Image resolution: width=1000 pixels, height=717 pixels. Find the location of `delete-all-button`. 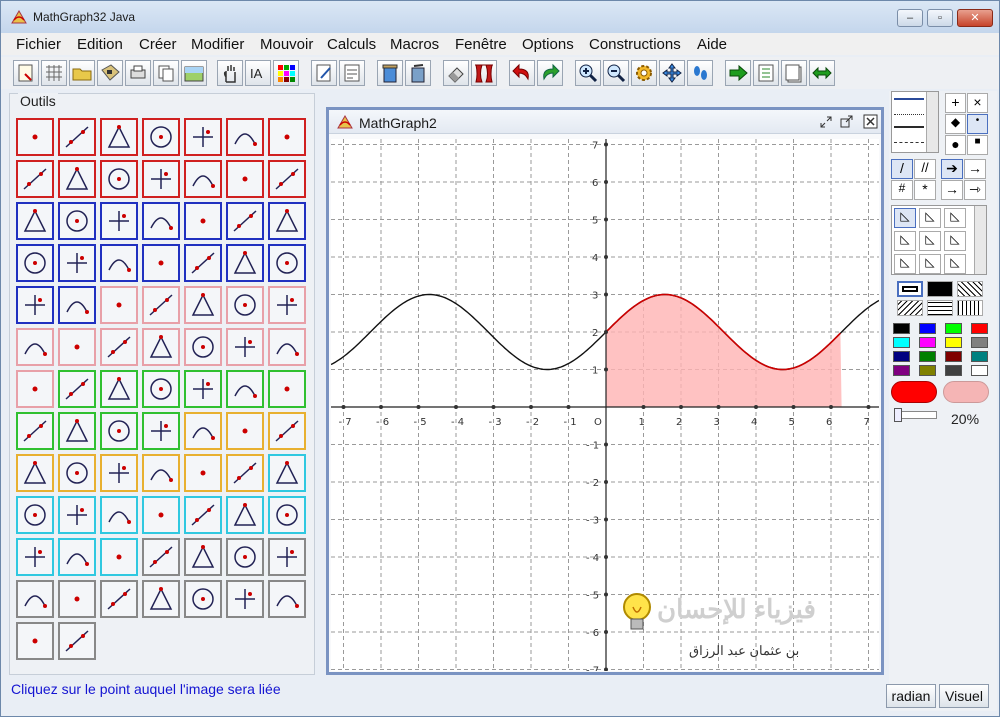

delete-all-button is located at coordinates (418, 73).